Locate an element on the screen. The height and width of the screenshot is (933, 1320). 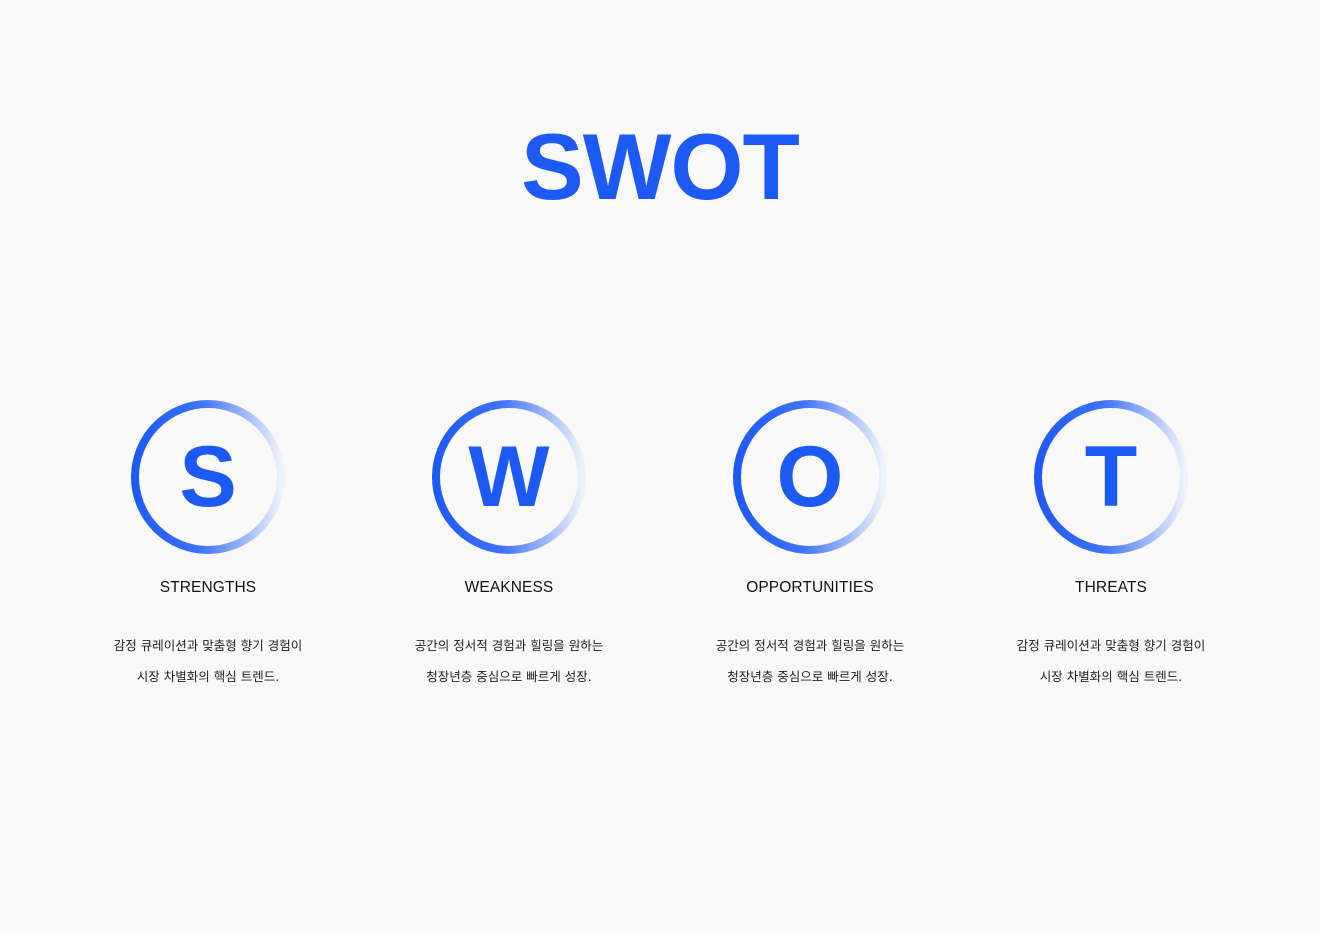
swot-heading: THREATS is located at coordinates (1111, 587).